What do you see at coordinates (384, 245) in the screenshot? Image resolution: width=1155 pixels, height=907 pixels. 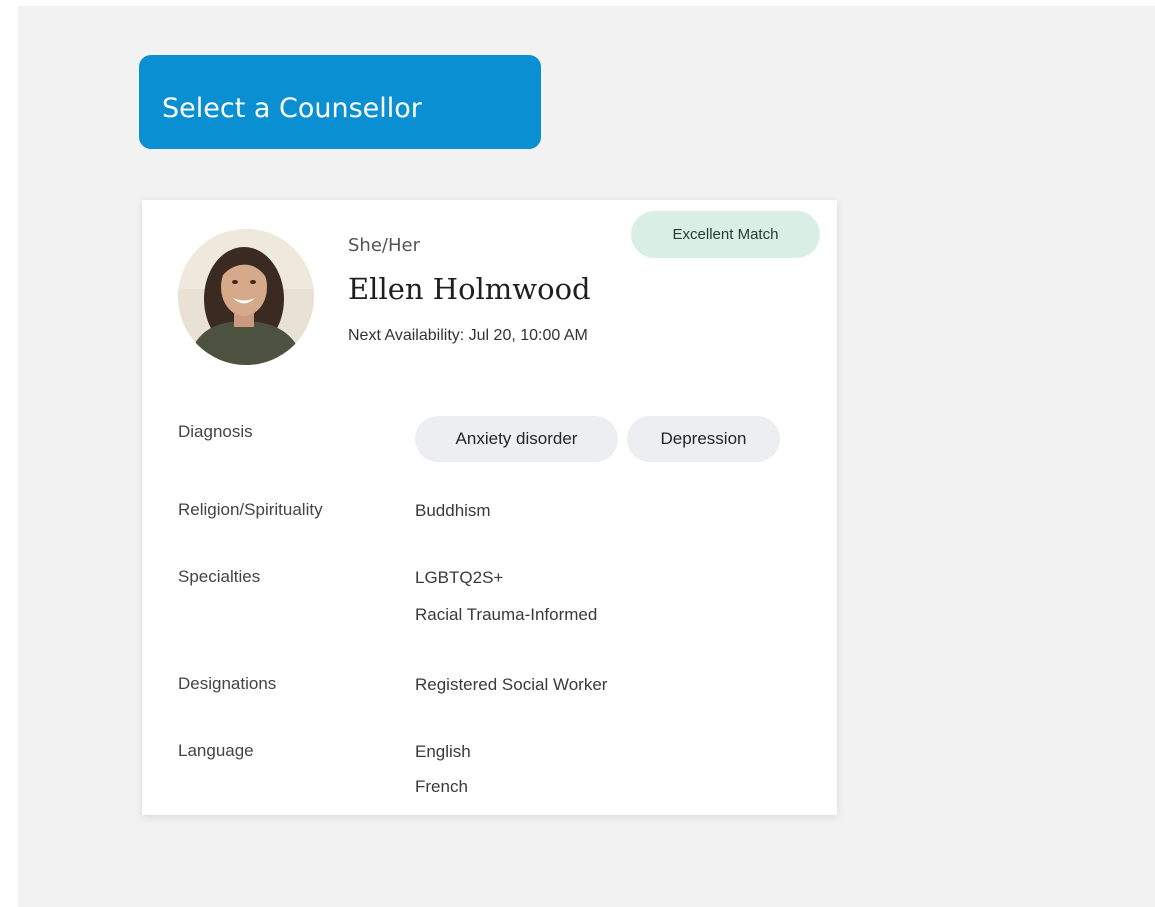 I see `counsellor-pronouns: She/Her` at bounding box center [384, 245].